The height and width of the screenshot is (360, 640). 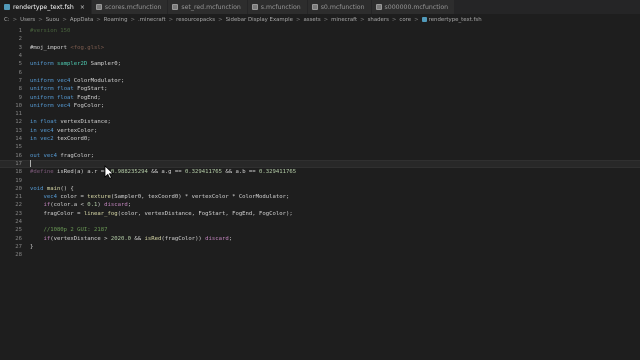 I want to click on close-icon: ×, so click(x=82, y=7).